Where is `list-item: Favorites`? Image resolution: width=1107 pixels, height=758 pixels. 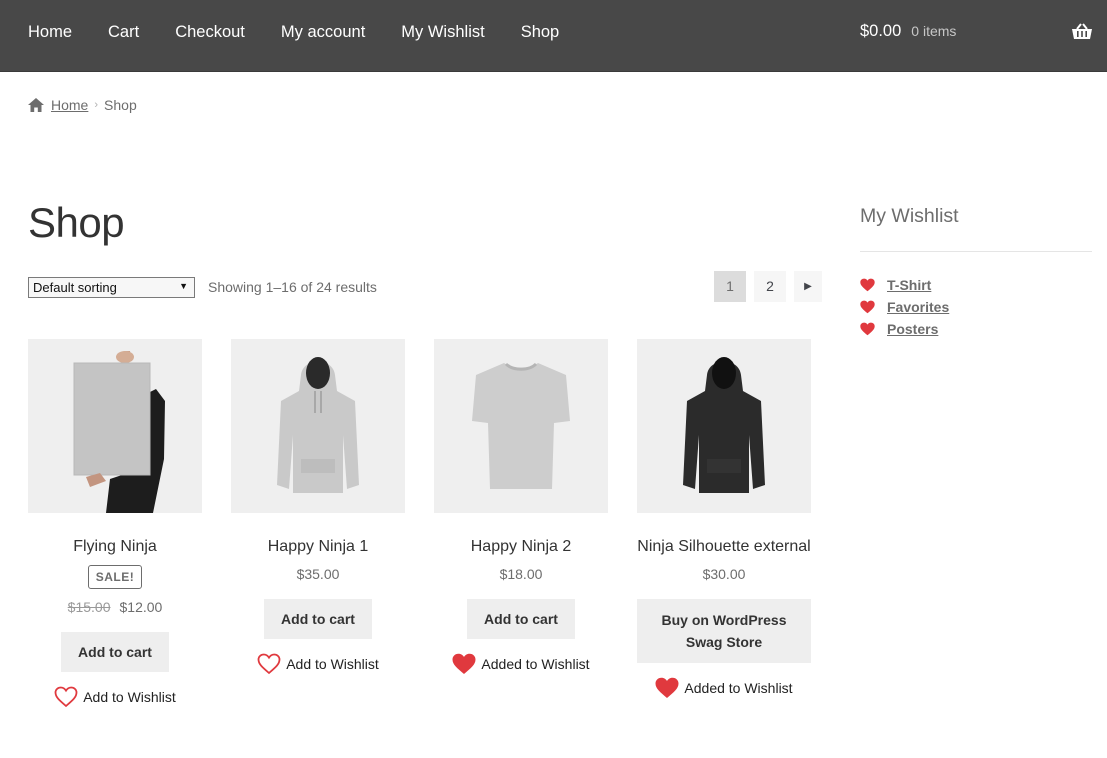 list-item: Favorites is located at coordinates (904, 307).